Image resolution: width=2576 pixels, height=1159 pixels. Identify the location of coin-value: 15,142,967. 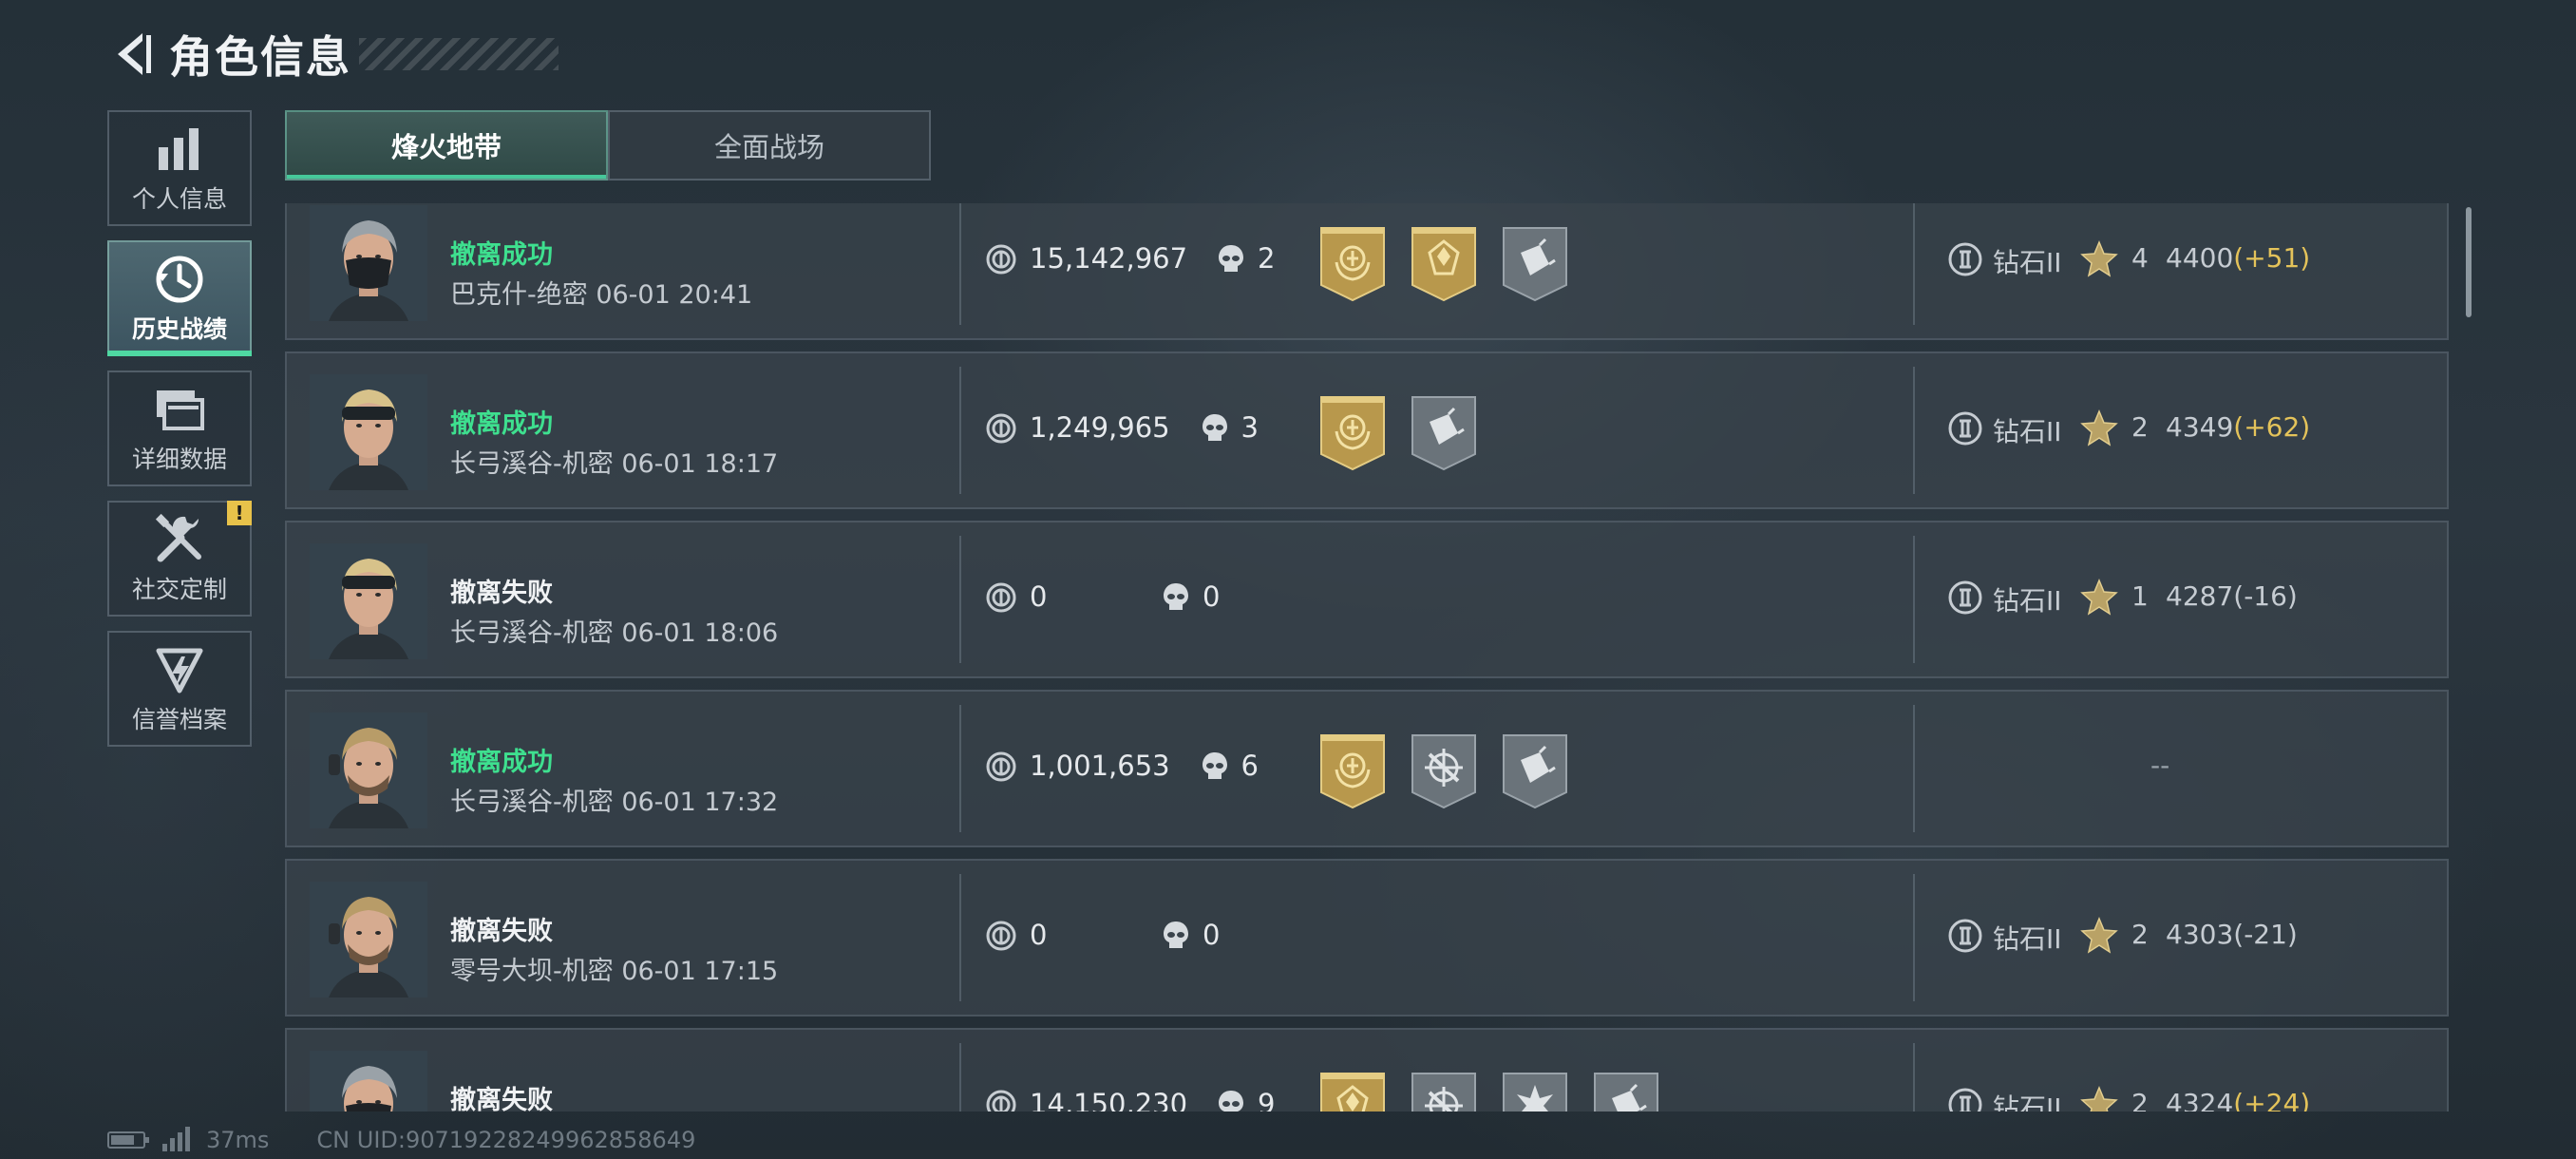
(1109, 258).